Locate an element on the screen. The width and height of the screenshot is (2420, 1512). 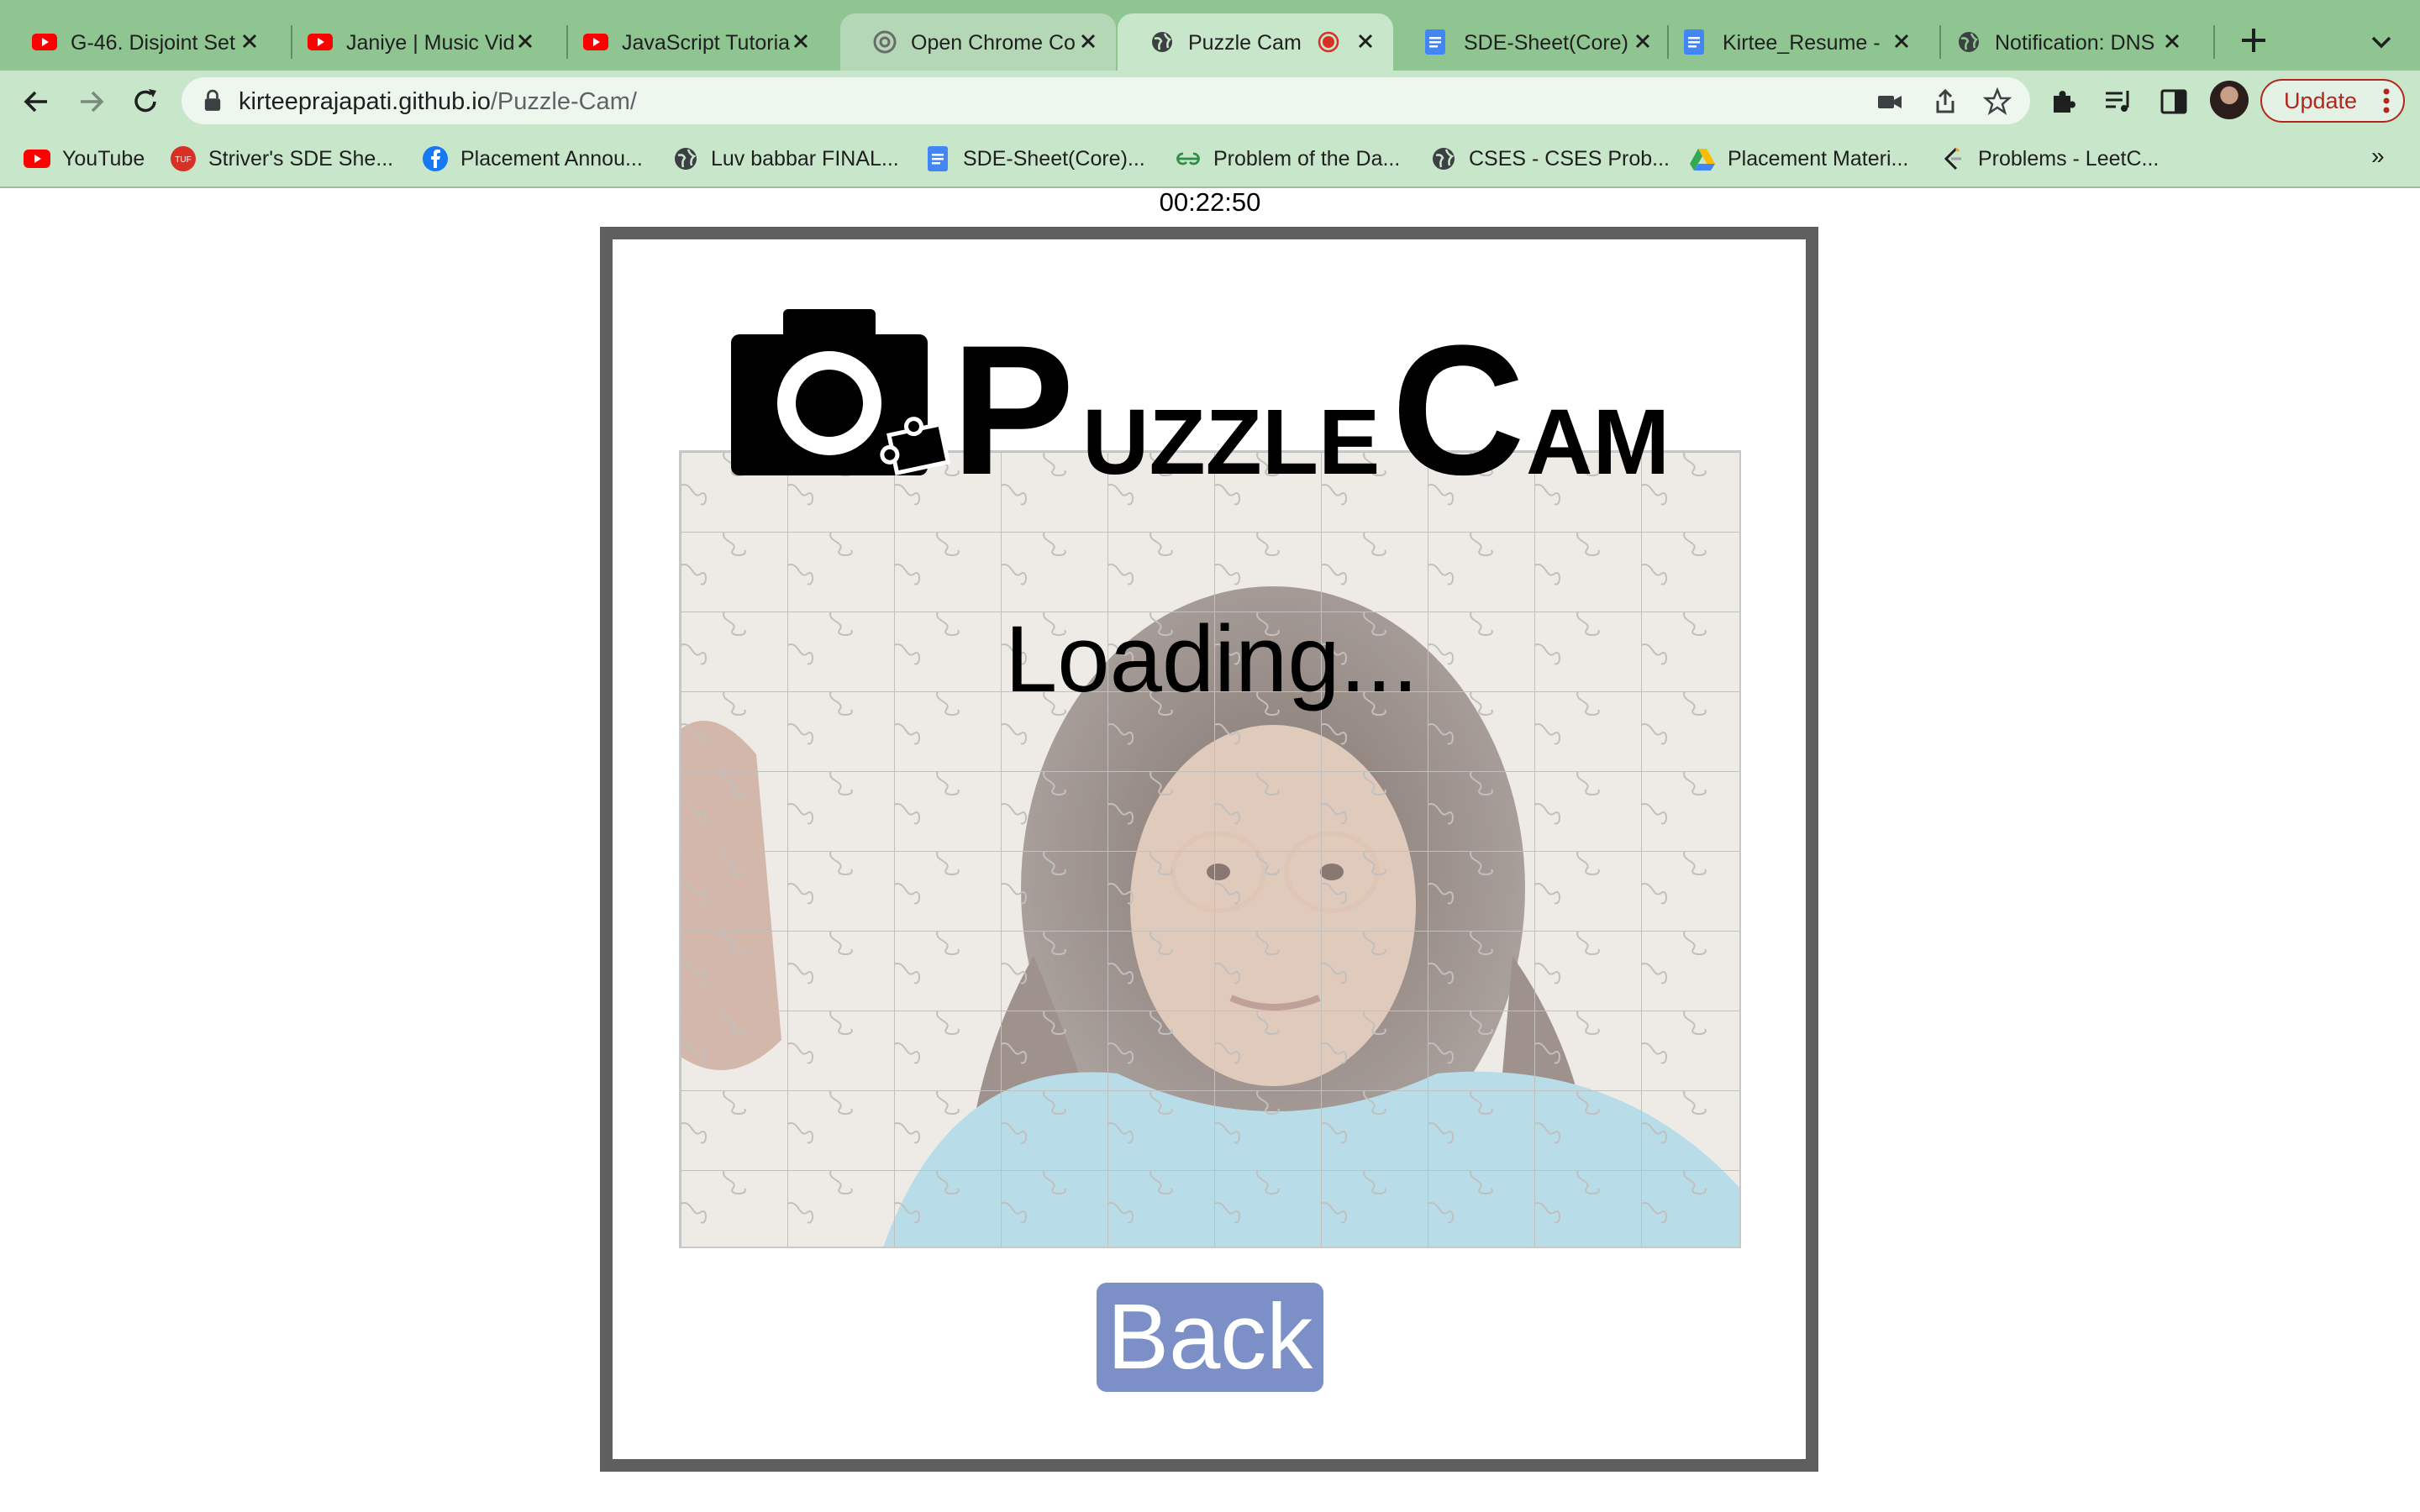
tab-janiye: Janiye | Music Vid is located at coordinates (414, 42).